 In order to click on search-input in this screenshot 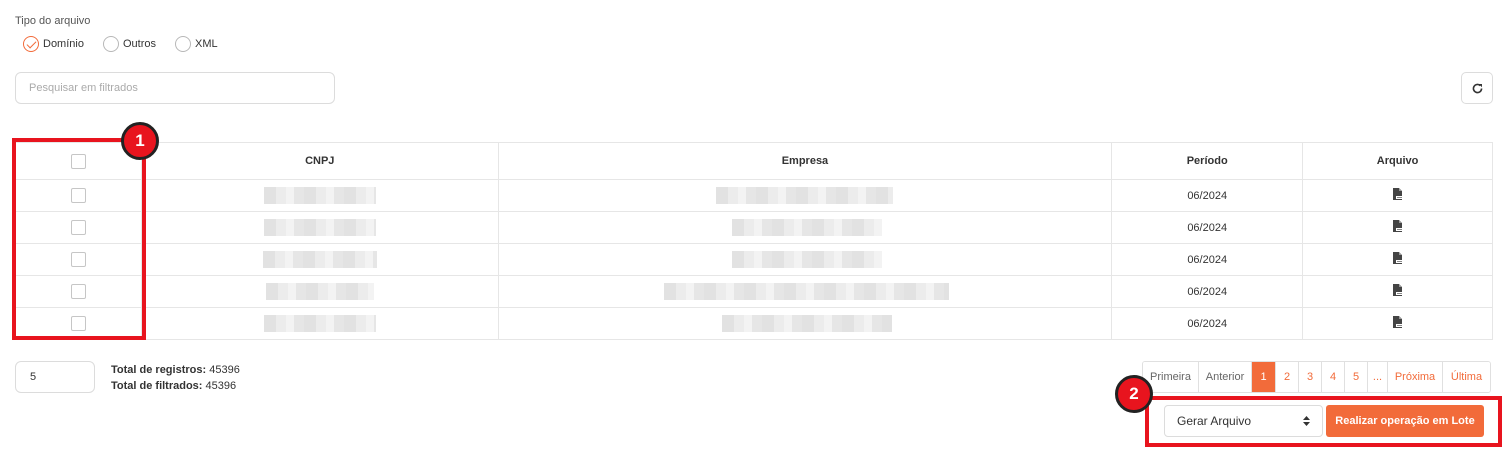, I will do `click(175, 88)`.